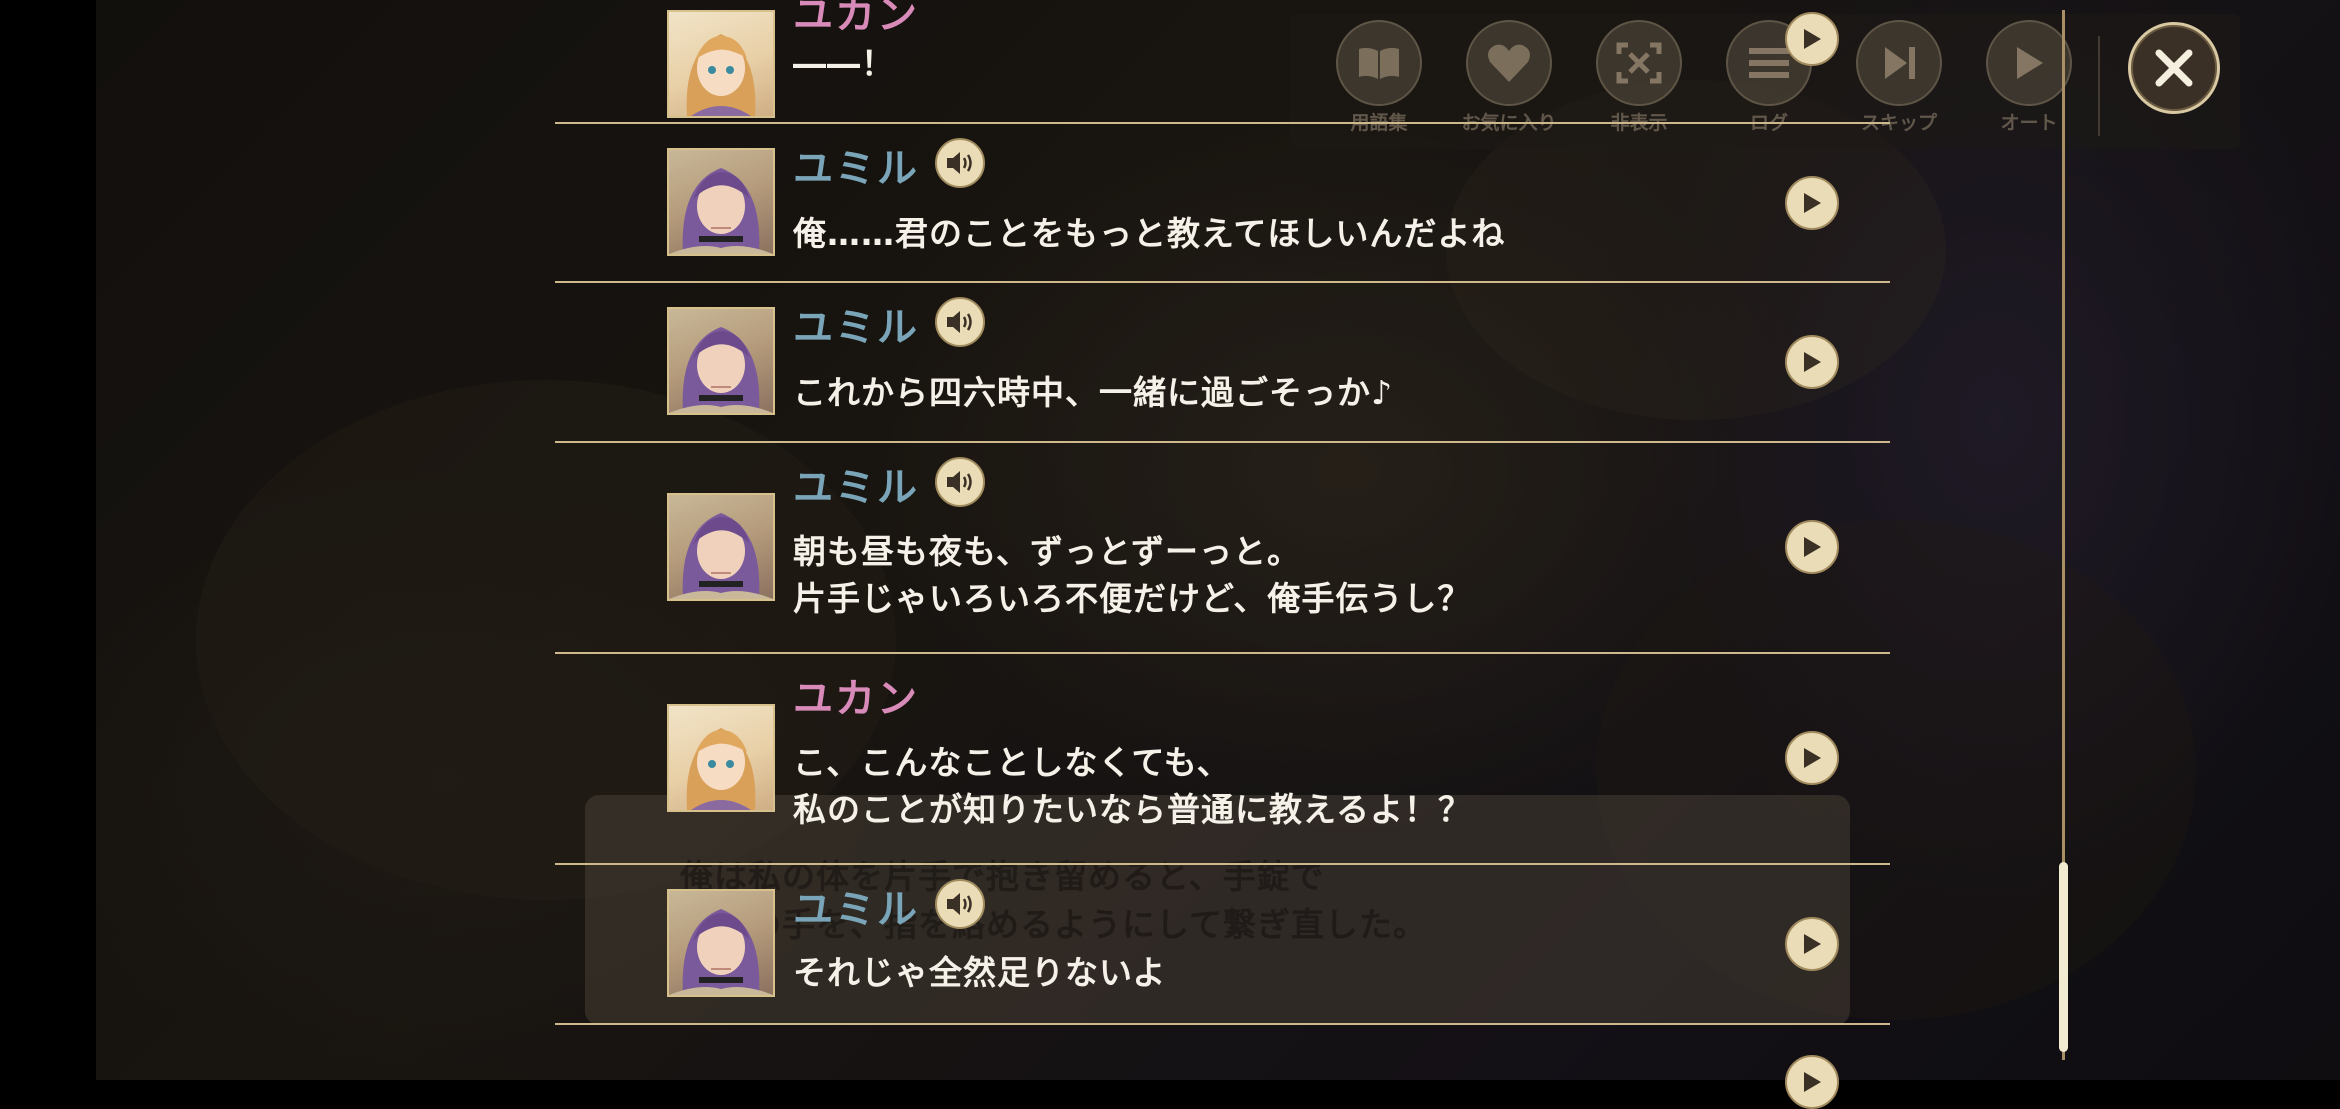  What do you see at coordinates (1149, 233) in the screenshot?
I see `dialogue-text: 俺……君のことをもっと教えてほしいんだよね` at bounding box center [1149, 233].